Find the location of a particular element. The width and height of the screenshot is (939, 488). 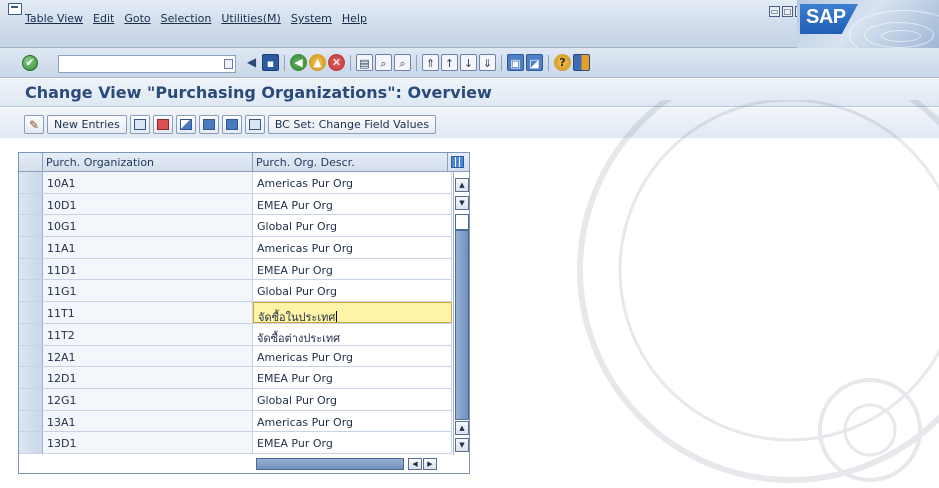

scroll-right-button: ▶ is located at coordinates (430, 464).